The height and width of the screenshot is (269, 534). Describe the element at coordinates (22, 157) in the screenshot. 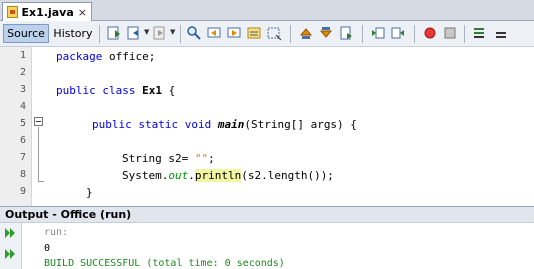

I see `line-number: 7` at that location.